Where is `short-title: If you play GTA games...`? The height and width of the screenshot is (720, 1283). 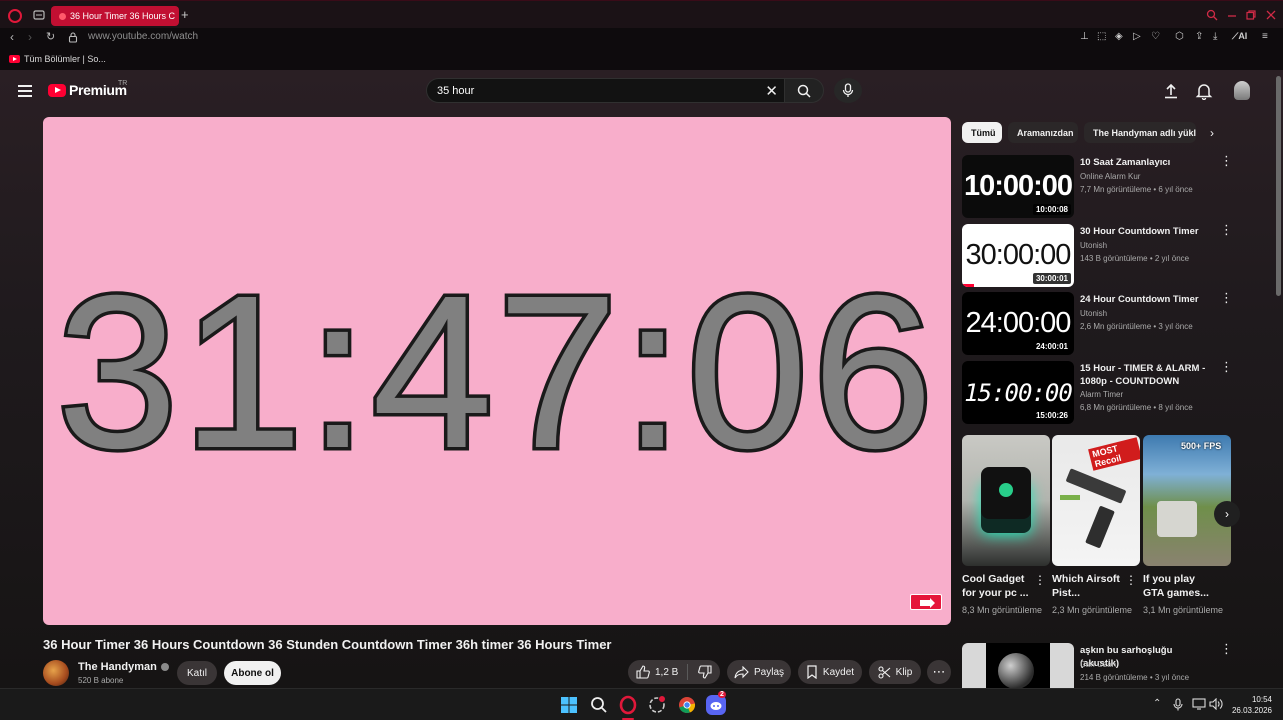 short-title: If you play GTA games... is located at coordinates (1179, 586).